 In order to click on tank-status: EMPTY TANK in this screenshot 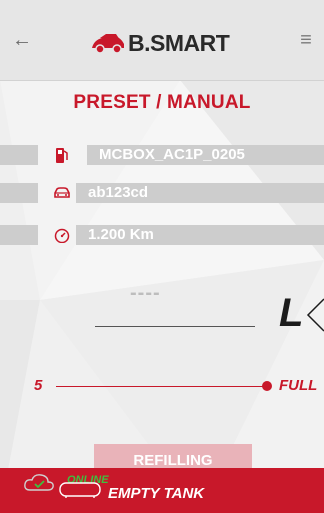, I will do `click(156, 493)`.